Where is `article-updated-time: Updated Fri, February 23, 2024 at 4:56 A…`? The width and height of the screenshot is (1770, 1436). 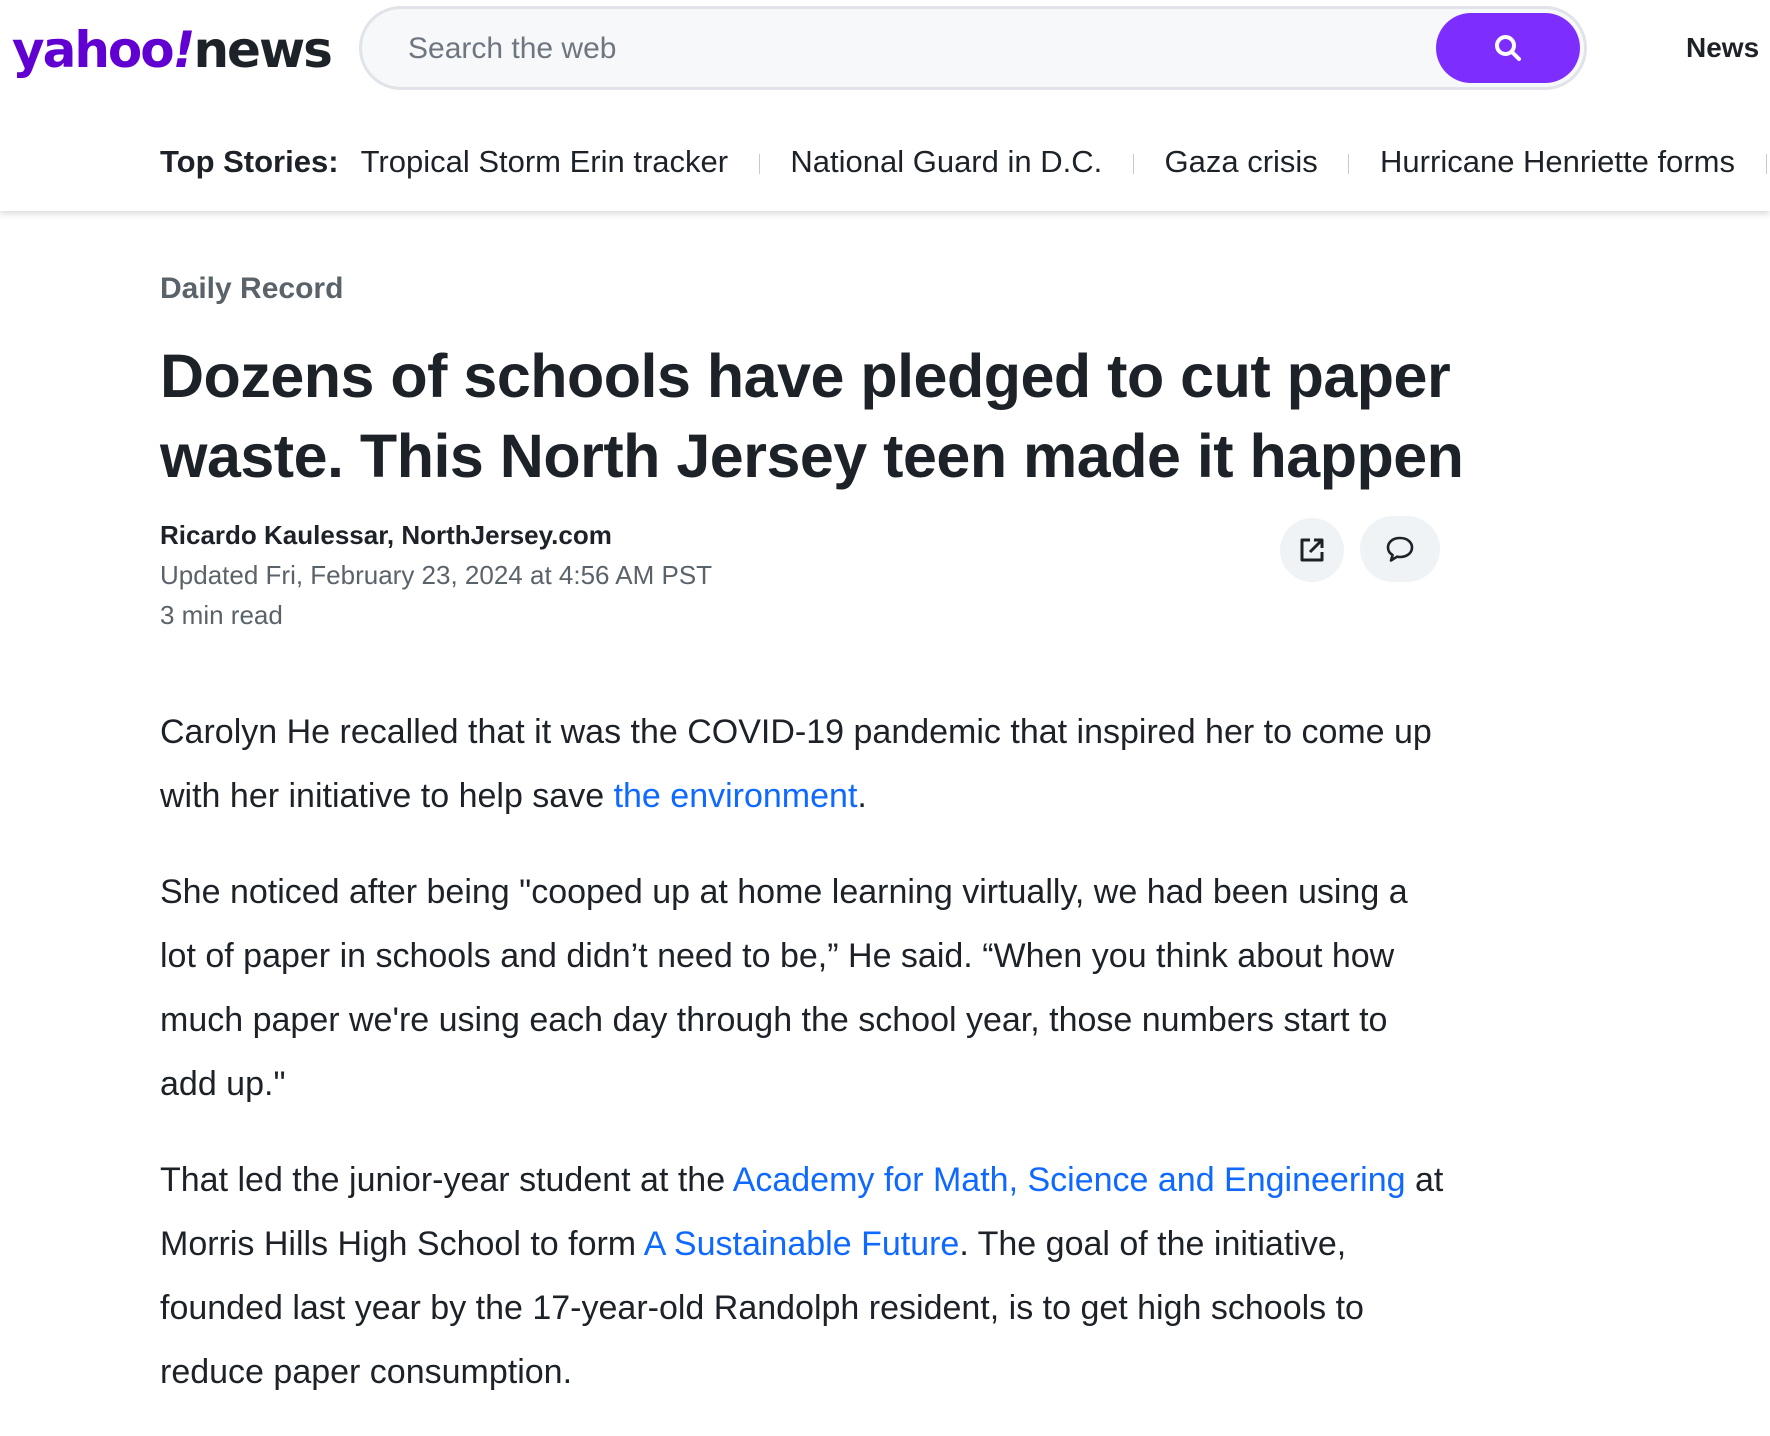 article-updated-time: Updated Fri, February 23, 2024 at 4:56 A… is located at coordinates (436, 575).